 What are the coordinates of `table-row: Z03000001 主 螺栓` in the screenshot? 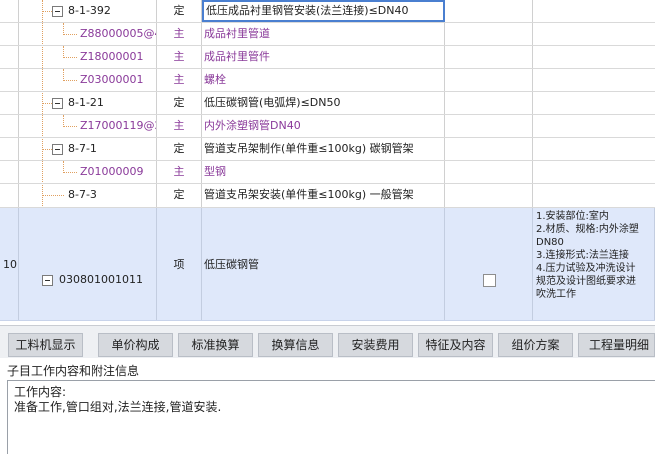 It's located at (327, 80).